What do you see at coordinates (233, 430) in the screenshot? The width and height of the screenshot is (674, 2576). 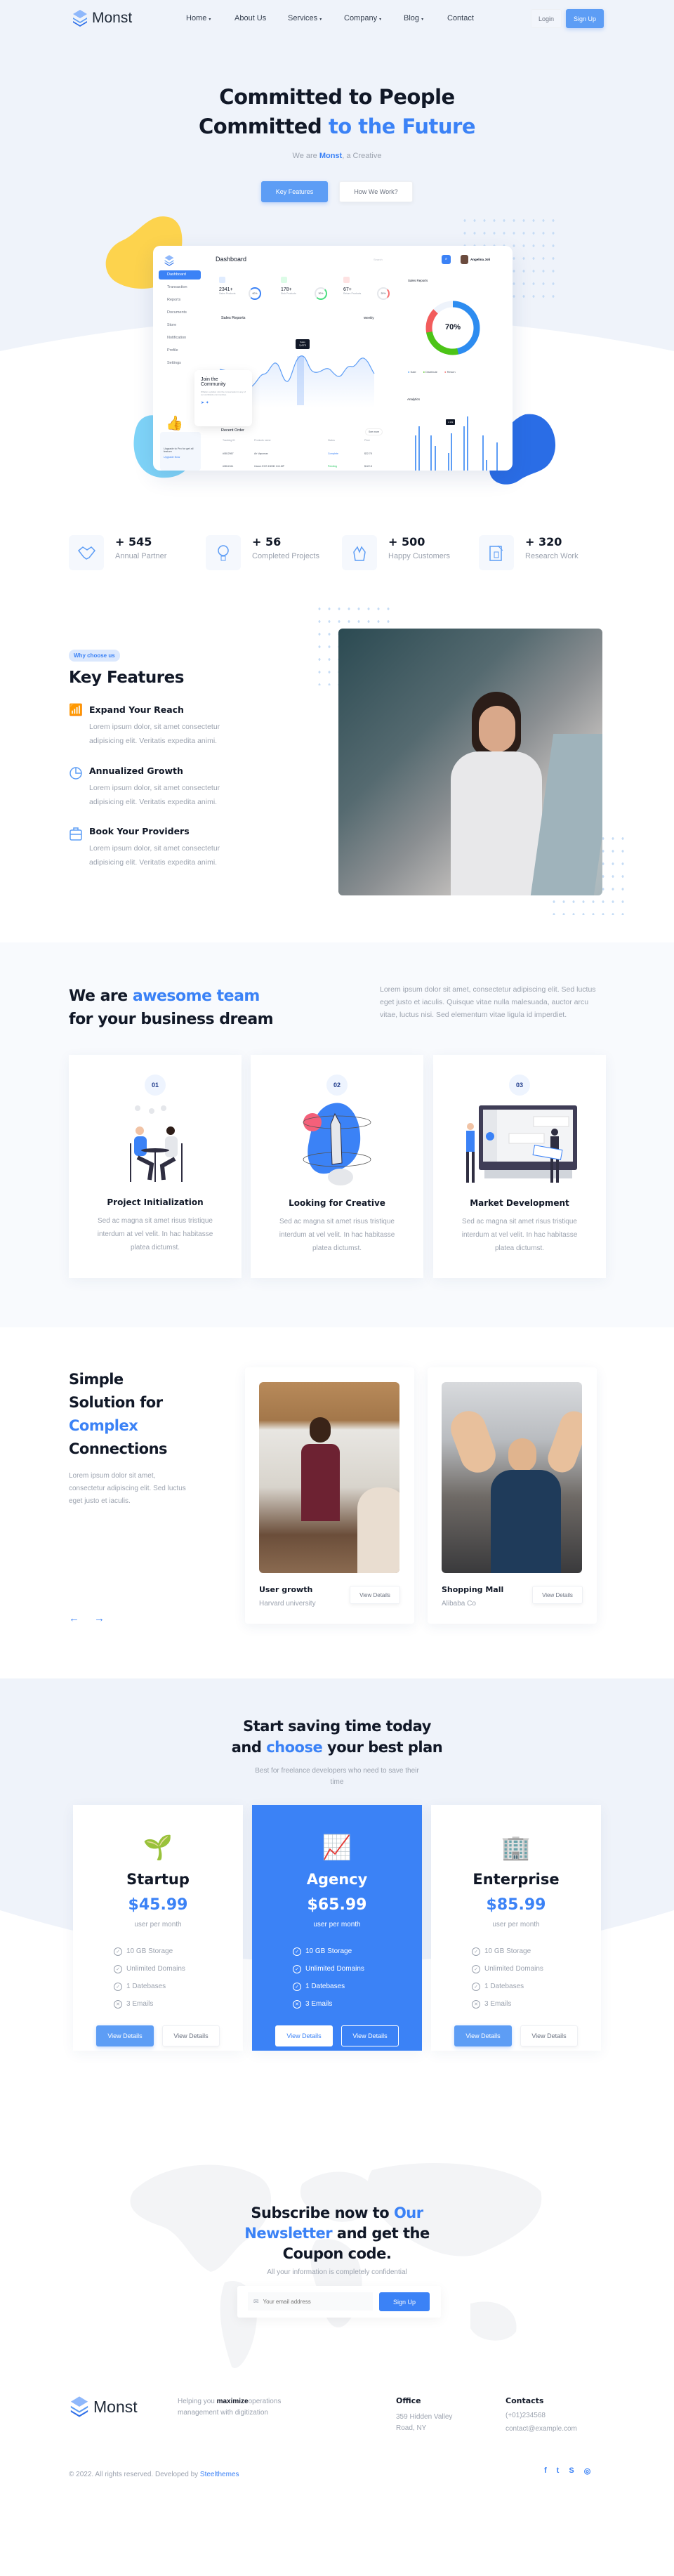 I see `dash-orders-title: Recent Order` at bounding box center [233, 430].